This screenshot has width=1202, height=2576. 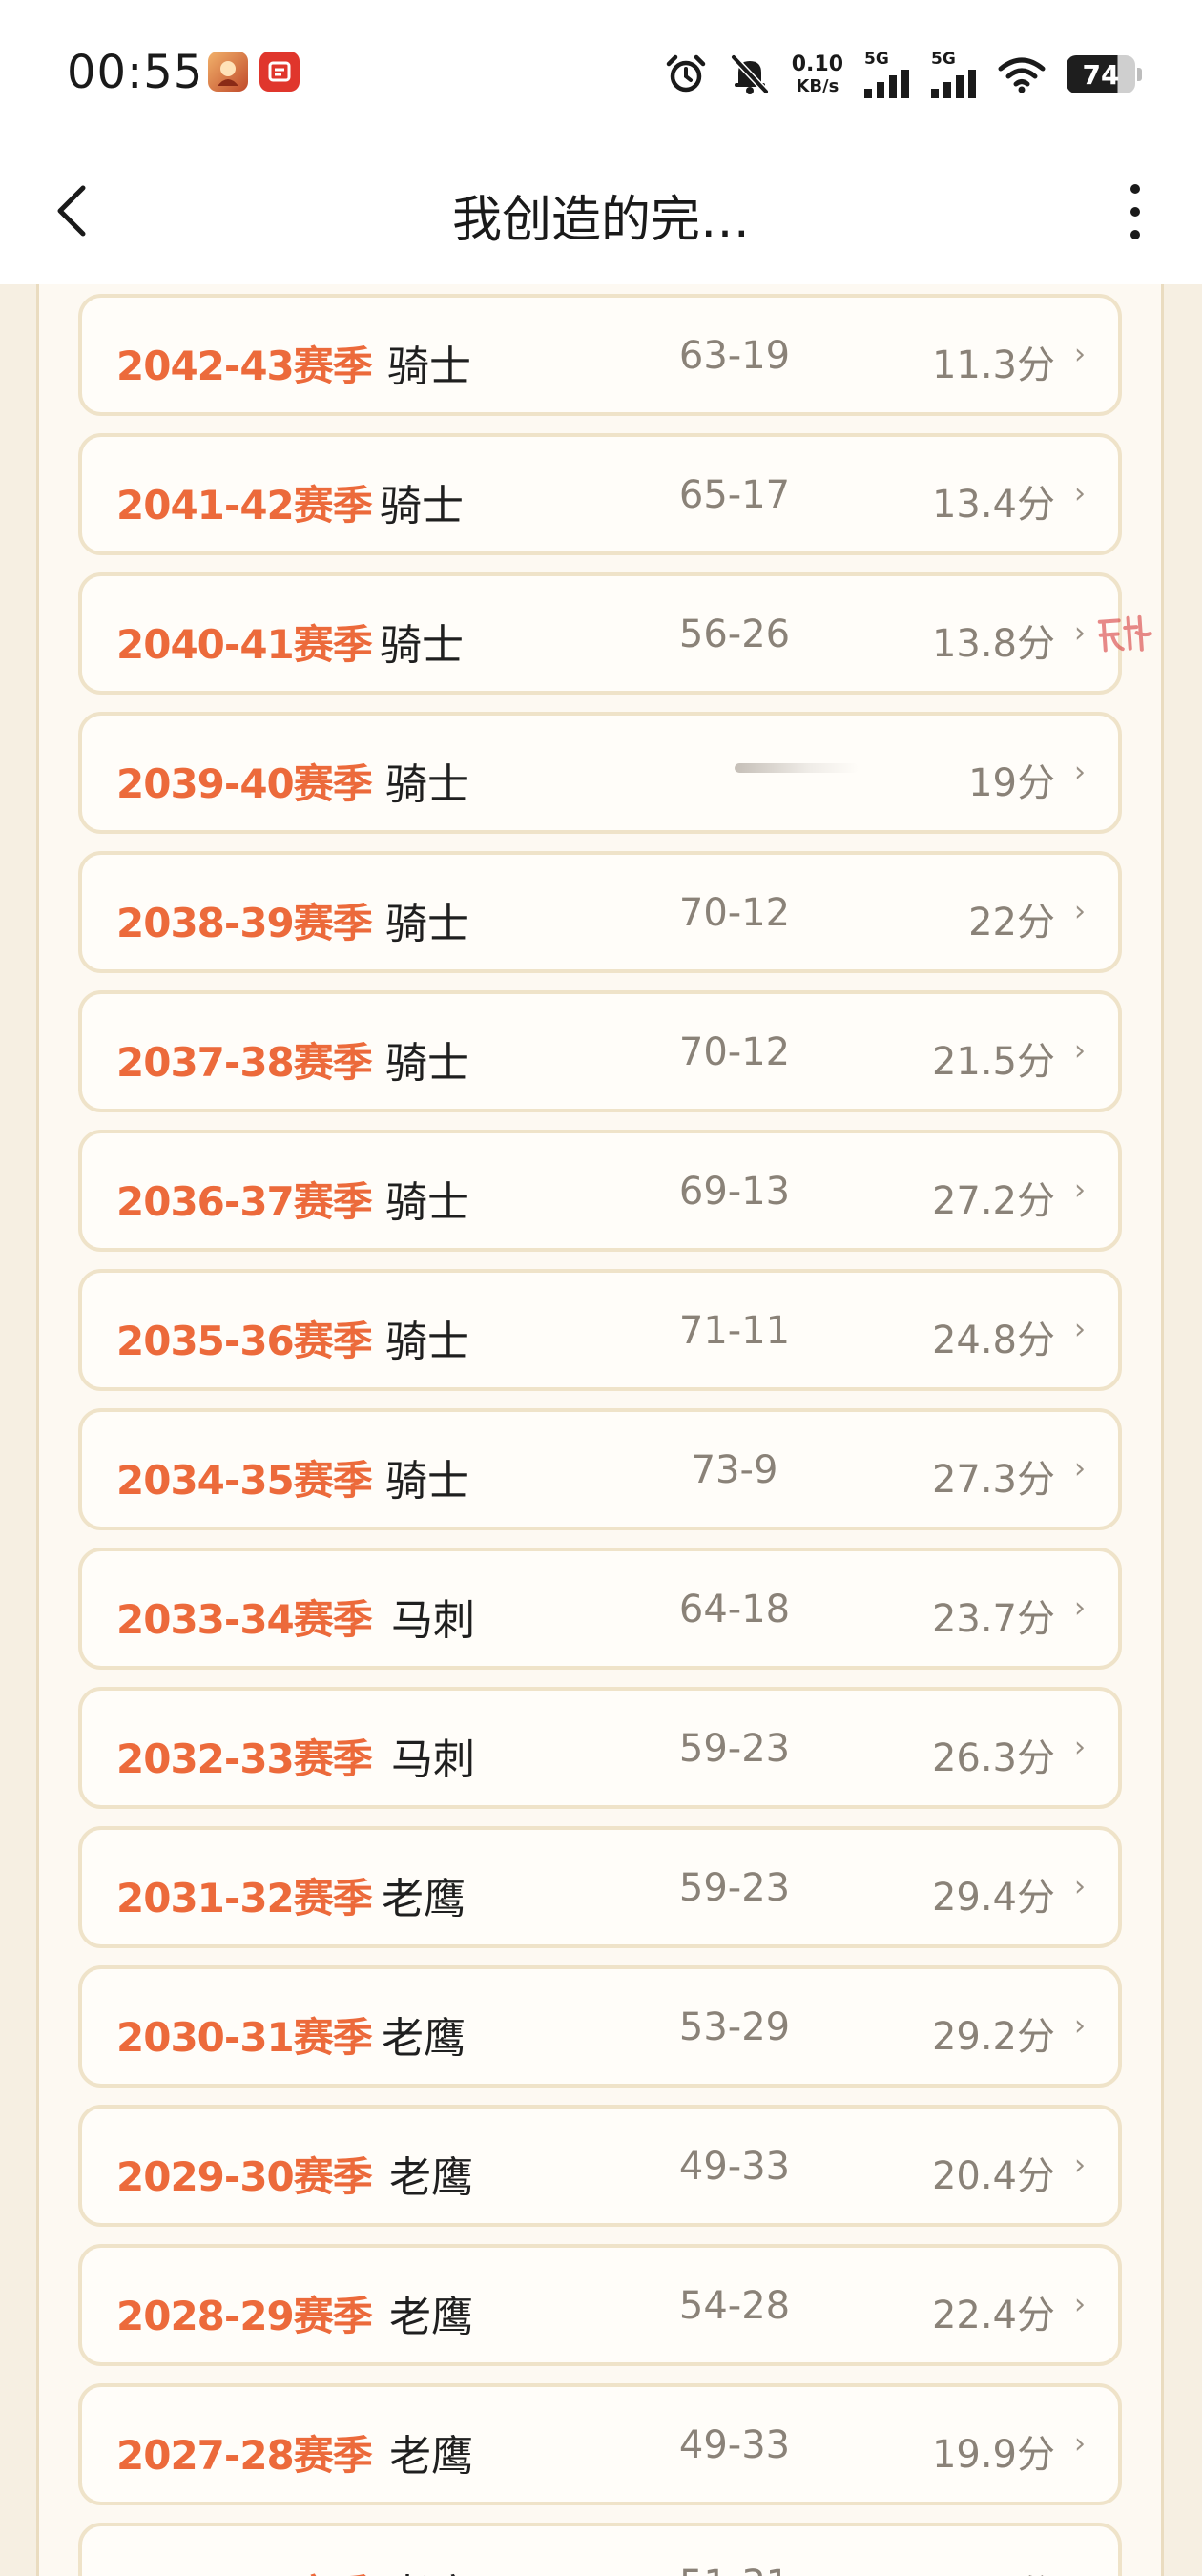 I want to click on season-label: 2030-31赛季, so click(x=244, y=2037).